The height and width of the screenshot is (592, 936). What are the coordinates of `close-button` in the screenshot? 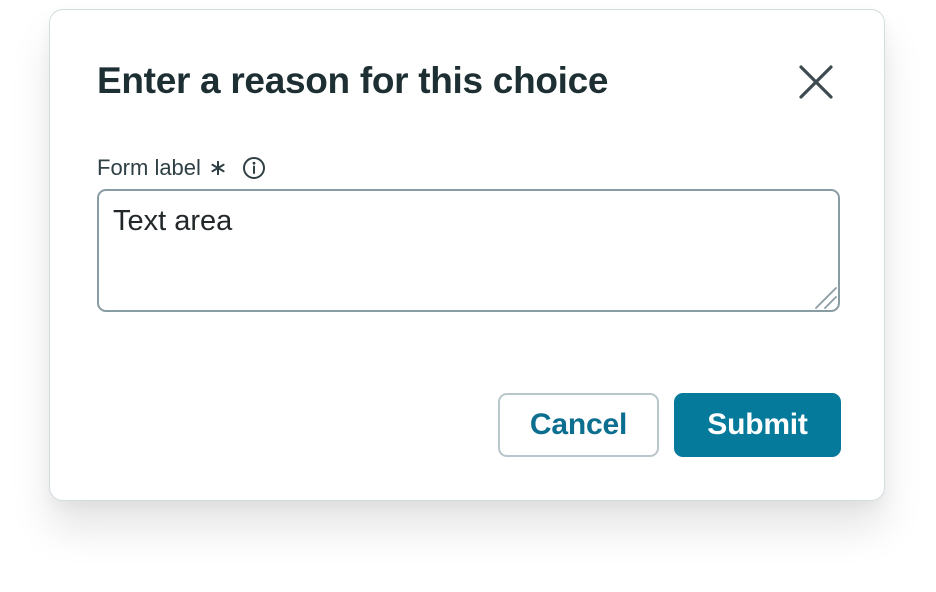 It's located at (816, 82).